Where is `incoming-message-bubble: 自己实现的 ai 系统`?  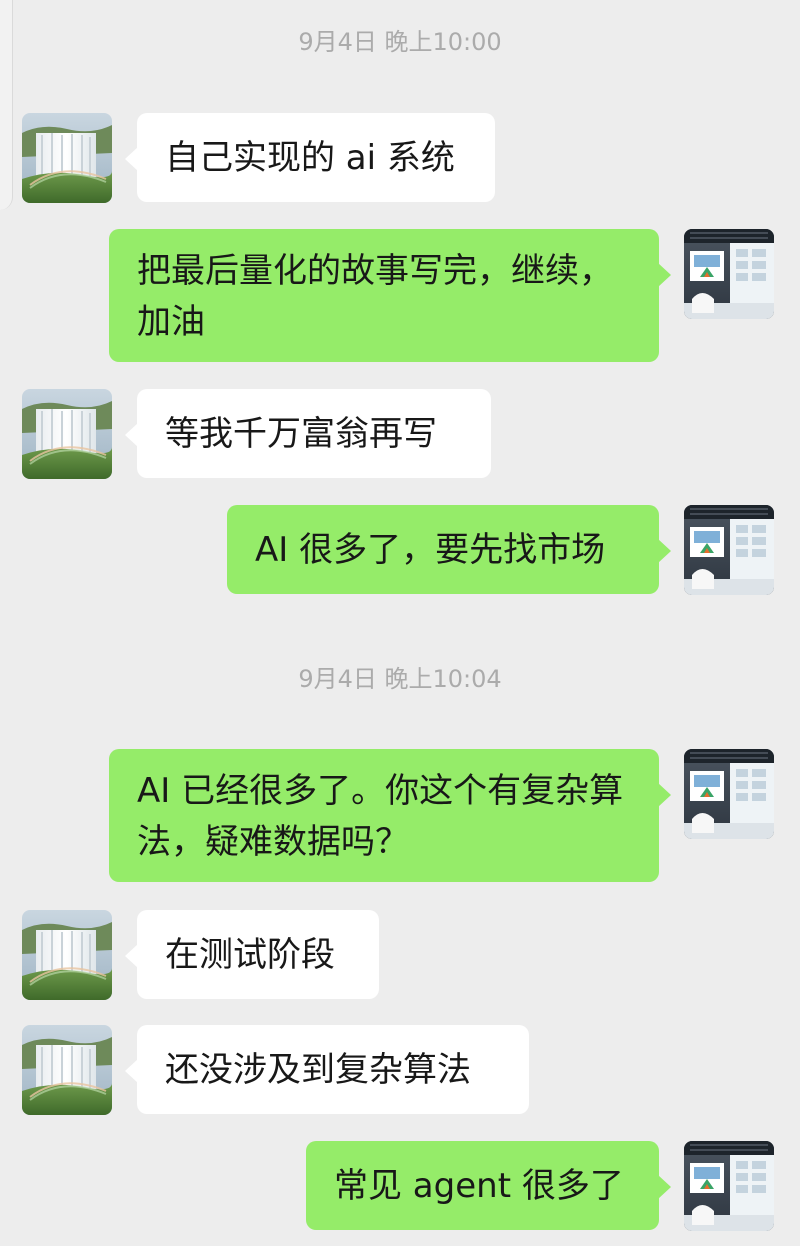 incoming-message-bubble: 自己实现的 ai 系统 is located at coordinates (310, 157).